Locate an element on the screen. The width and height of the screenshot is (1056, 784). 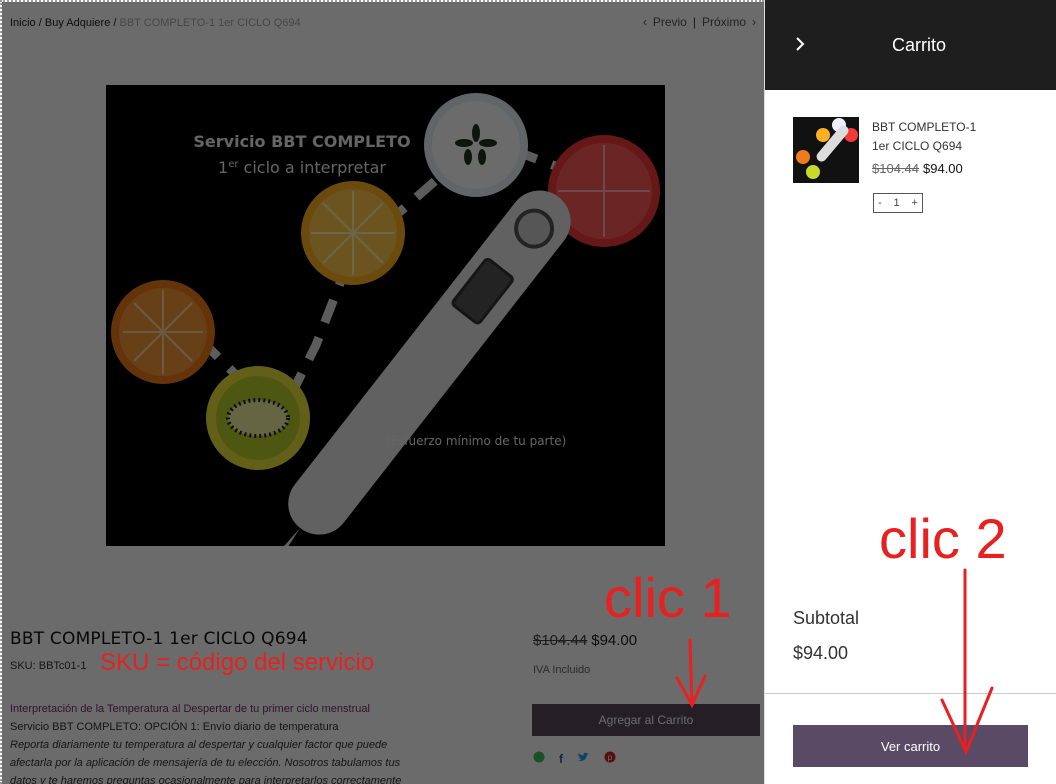
cart-item-thumbnail is located at coordinates (826, 150).